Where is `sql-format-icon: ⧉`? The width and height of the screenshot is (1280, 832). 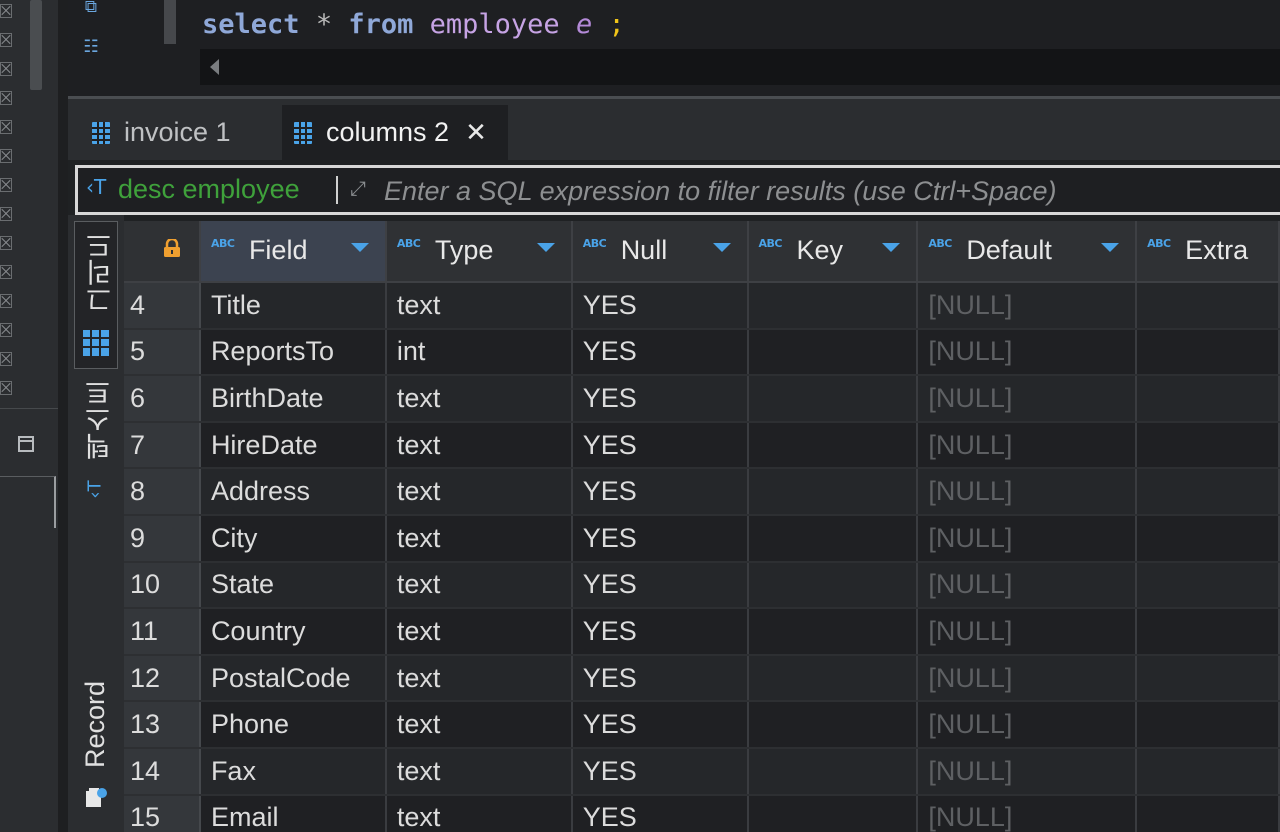 sql-format-icon: ⧉ is located at coordinates (91, 9).